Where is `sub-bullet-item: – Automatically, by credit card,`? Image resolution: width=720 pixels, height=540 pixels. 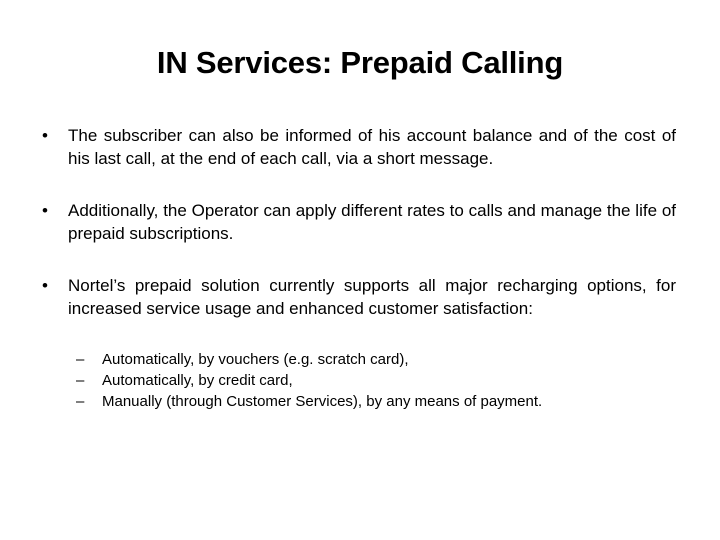 sub-bullet-item: – Automatically, by credit card, is located at coordinates (375, 380).